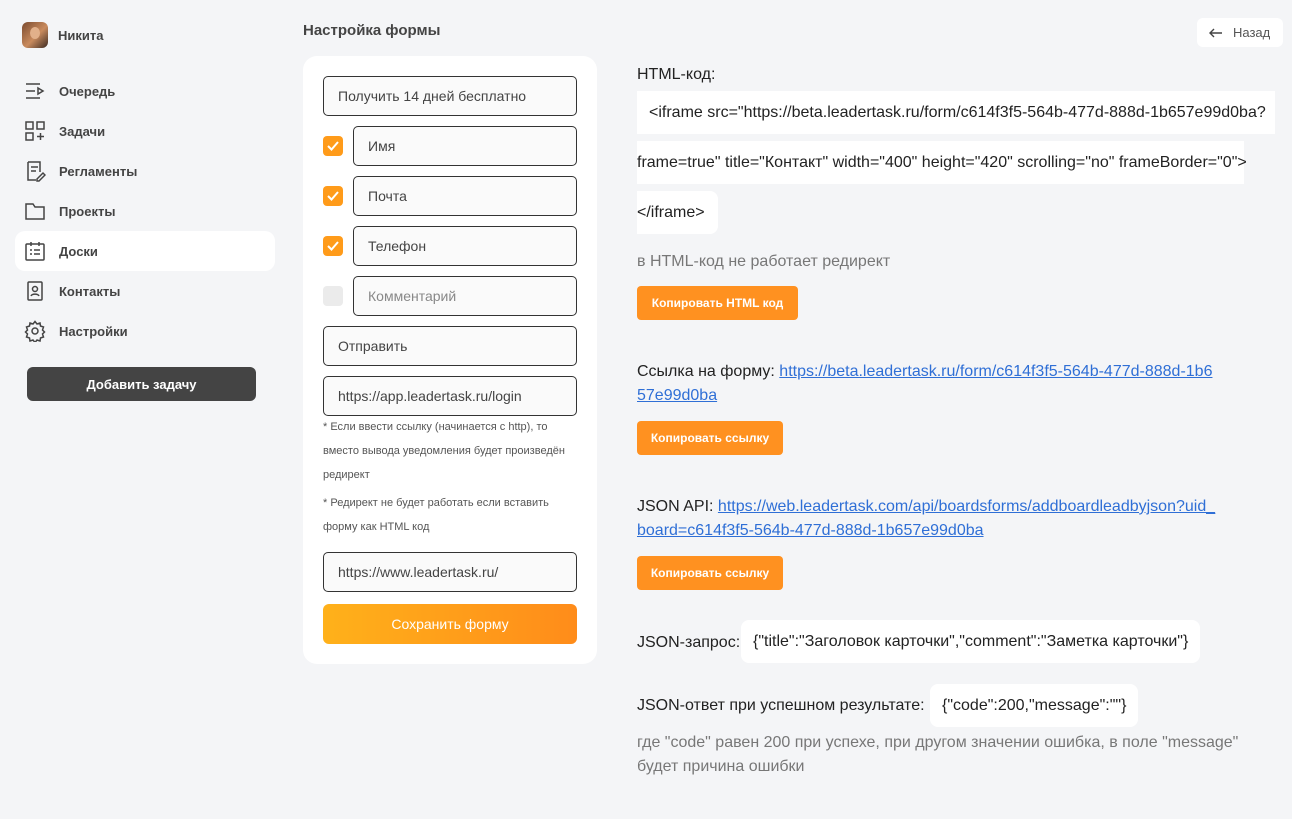 The image size is (1292, 819). What do you see at coordinates (1215, 32) in the screenshot?
I see `arrow-left-icon` at bounding box center [1215, 32].